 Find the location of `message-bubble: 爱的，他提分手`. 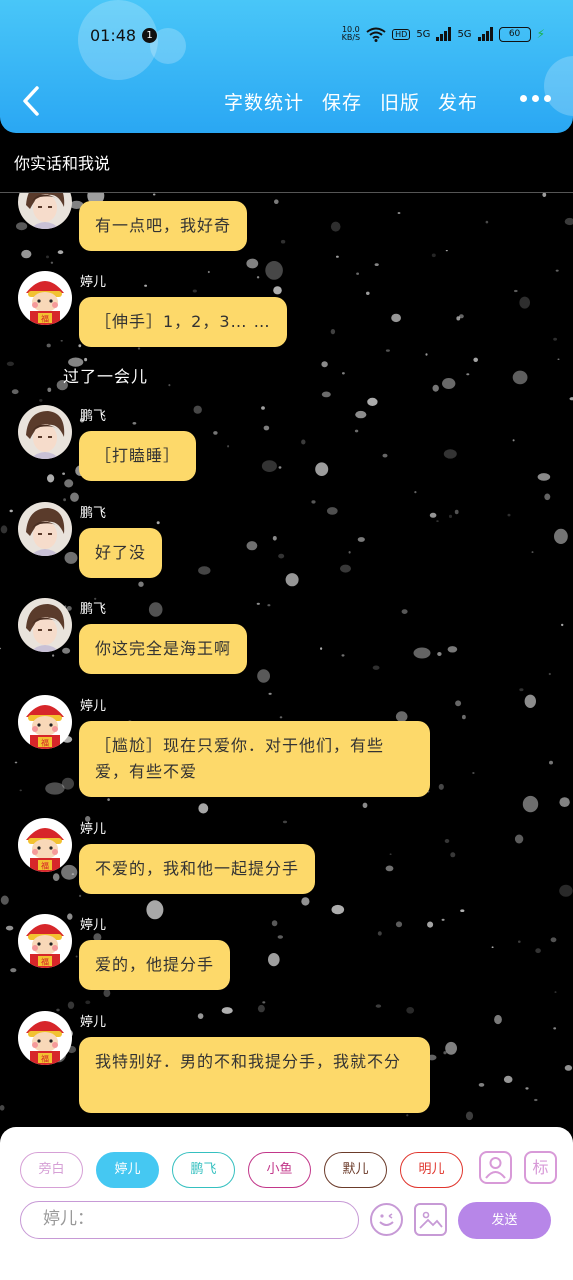

message-bubble: 爱的，他提分手 is located at coordinates (155, 965).